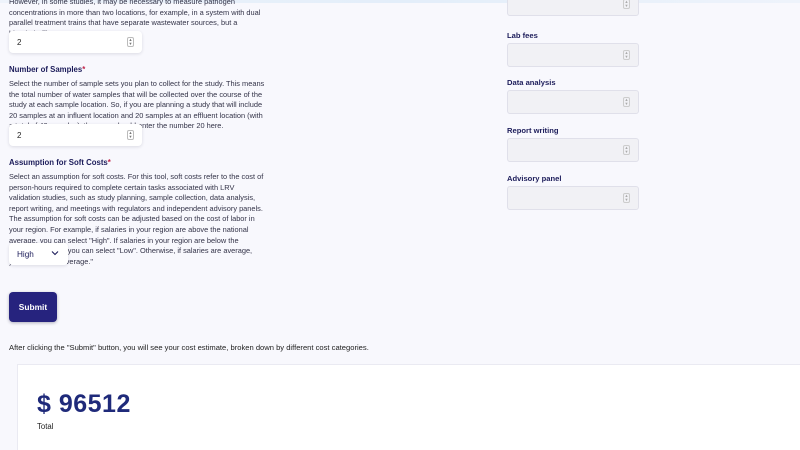 The height and width of the screenshot is (450, 800). Describe the element at coordinates (522, 35) in the screenshot. I see `lab-fees-label: Lab fees` at that location.